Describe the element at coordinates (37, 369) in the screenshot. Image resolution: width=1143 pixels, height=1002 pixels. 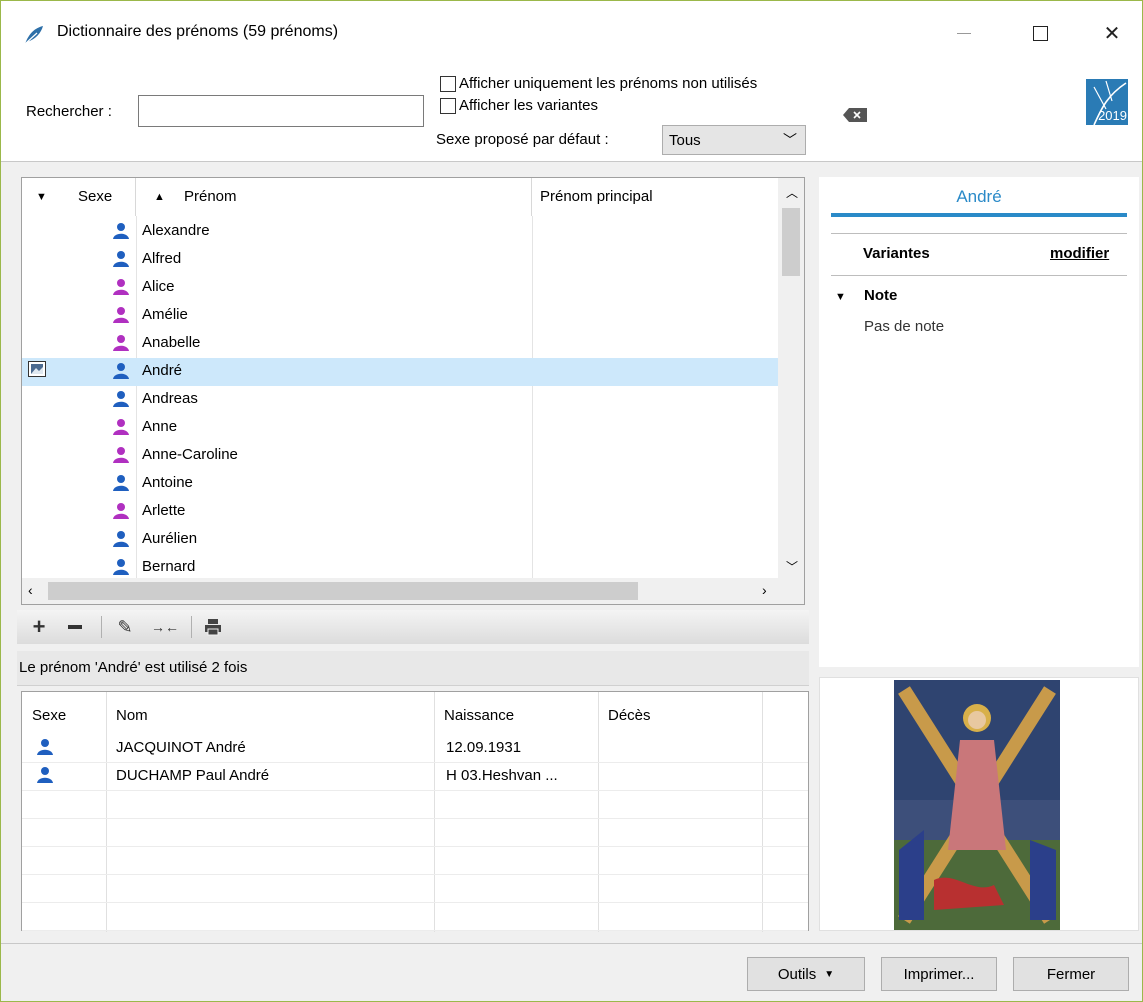
I see `image-icon` at that location.